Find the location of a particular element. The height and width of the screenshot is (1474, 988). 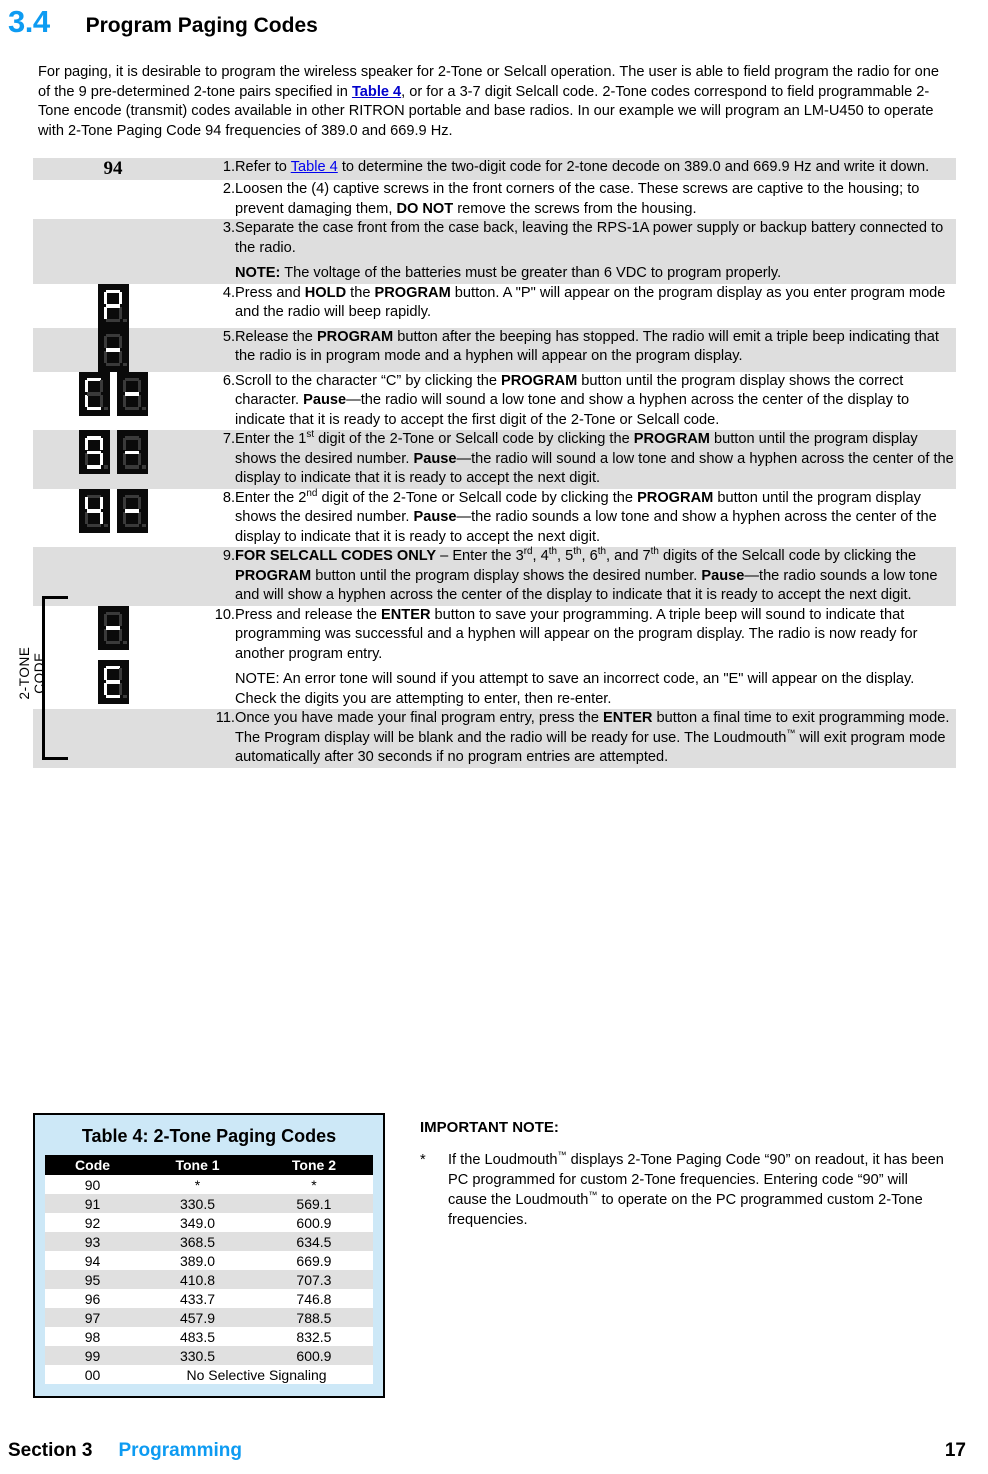

table-row: 91 330.5 569.1 is located at coordinates (209, 1203).